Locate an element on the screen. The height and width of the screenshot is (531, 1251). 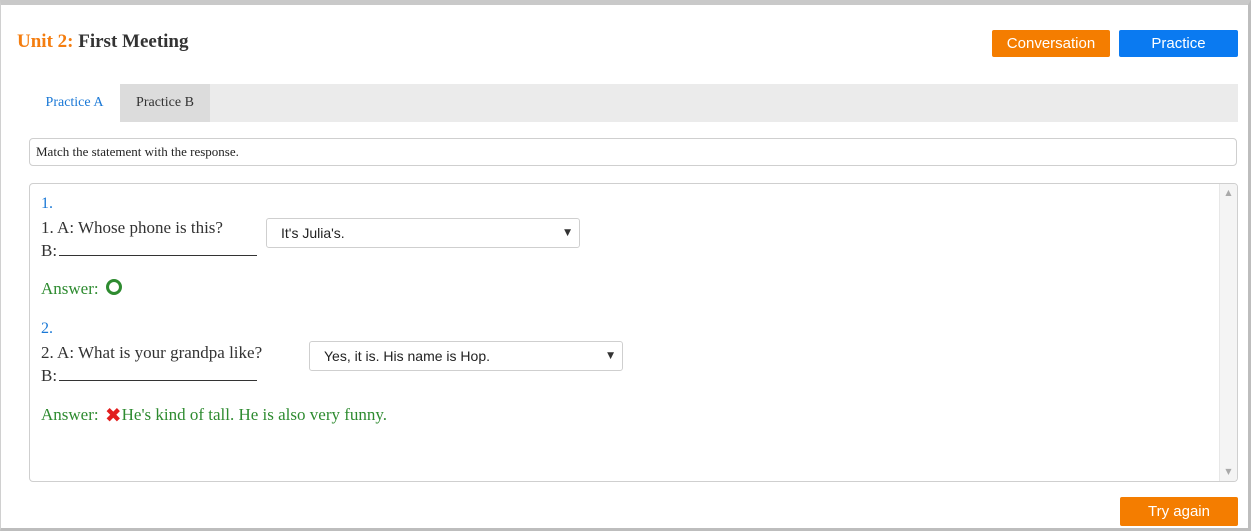
answer-line: Answer: is located at coordinates (81, 289).